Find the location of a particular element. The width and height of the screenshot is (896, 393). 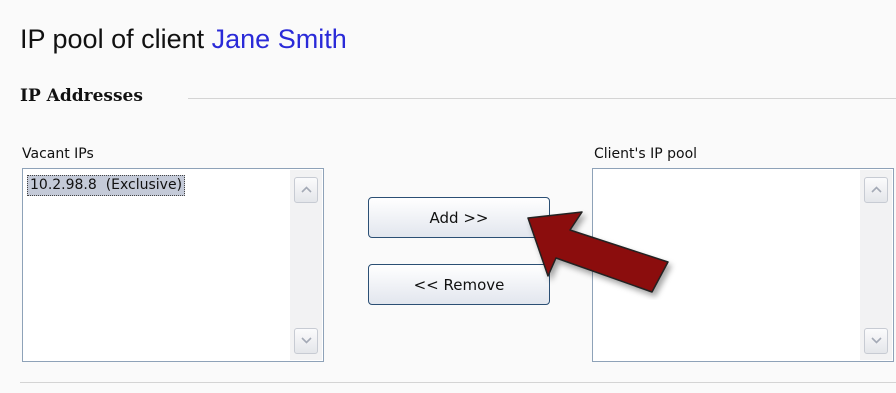

client-ip-pool-label: Client's IP pool is located at coordinates (646, 154).